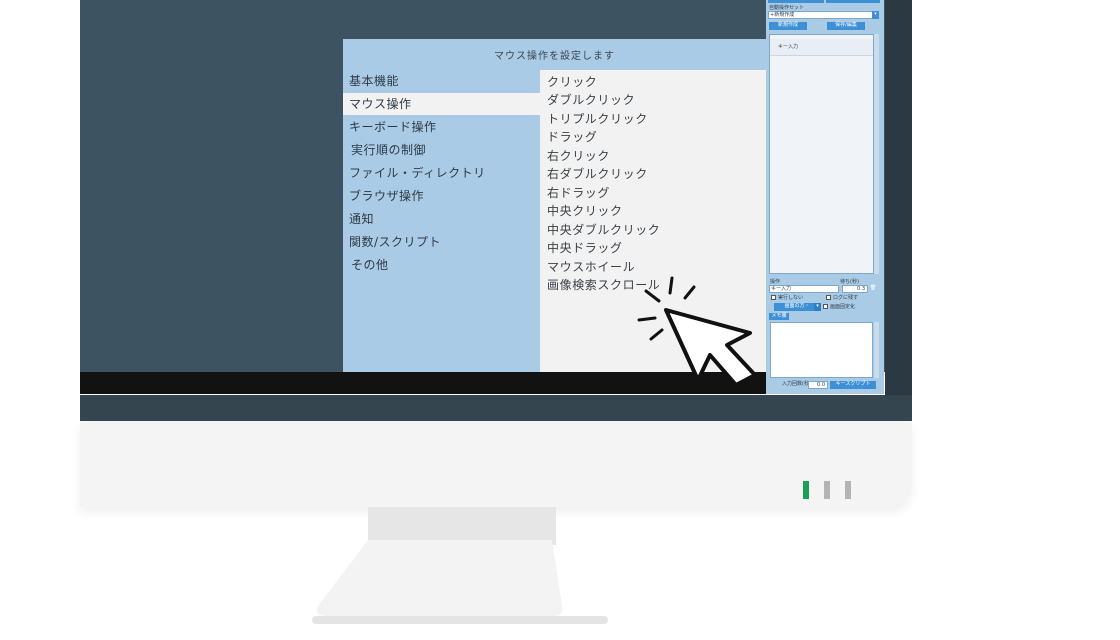  I want to click on repeat-input: 0.0, so click(818, 385).